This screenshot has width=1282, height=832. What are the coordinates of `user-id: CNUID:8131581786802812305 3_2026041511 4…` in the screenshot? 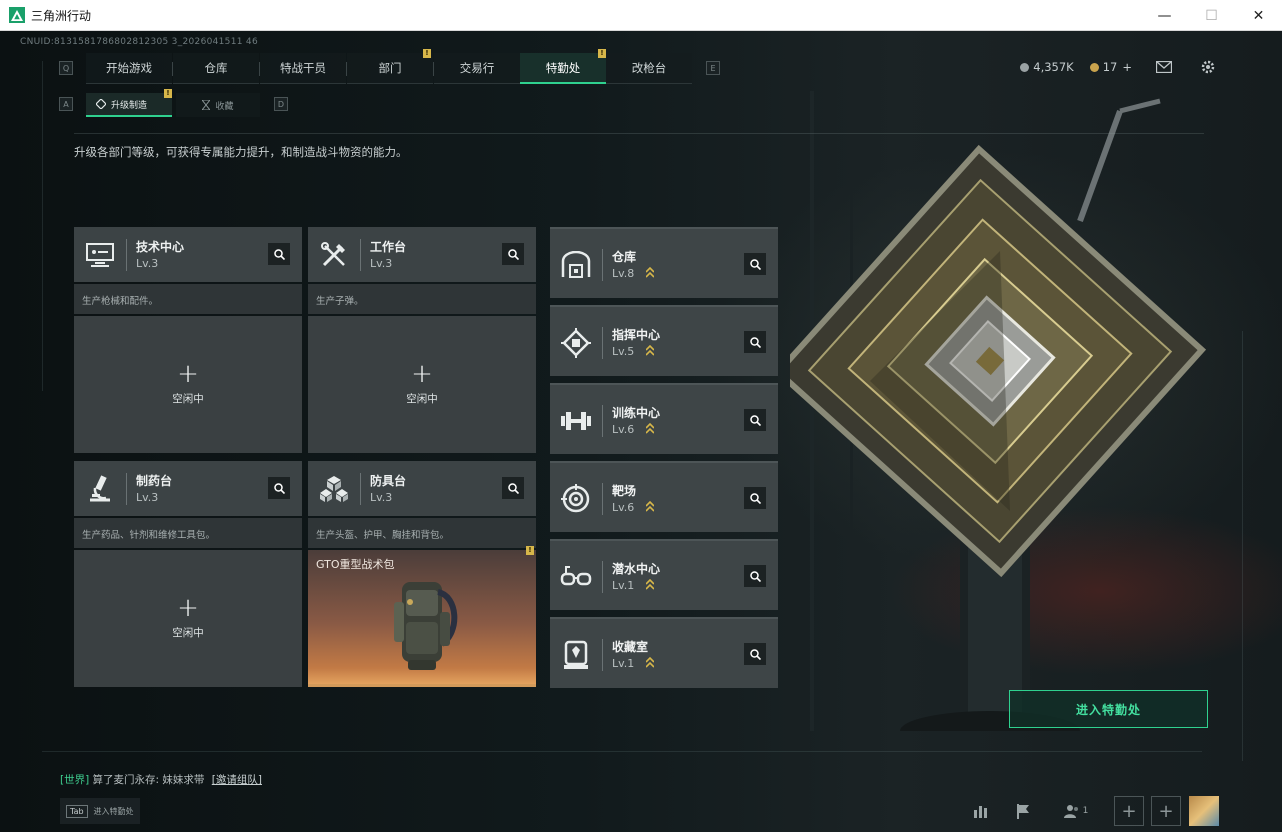 It's located at (139, 42).